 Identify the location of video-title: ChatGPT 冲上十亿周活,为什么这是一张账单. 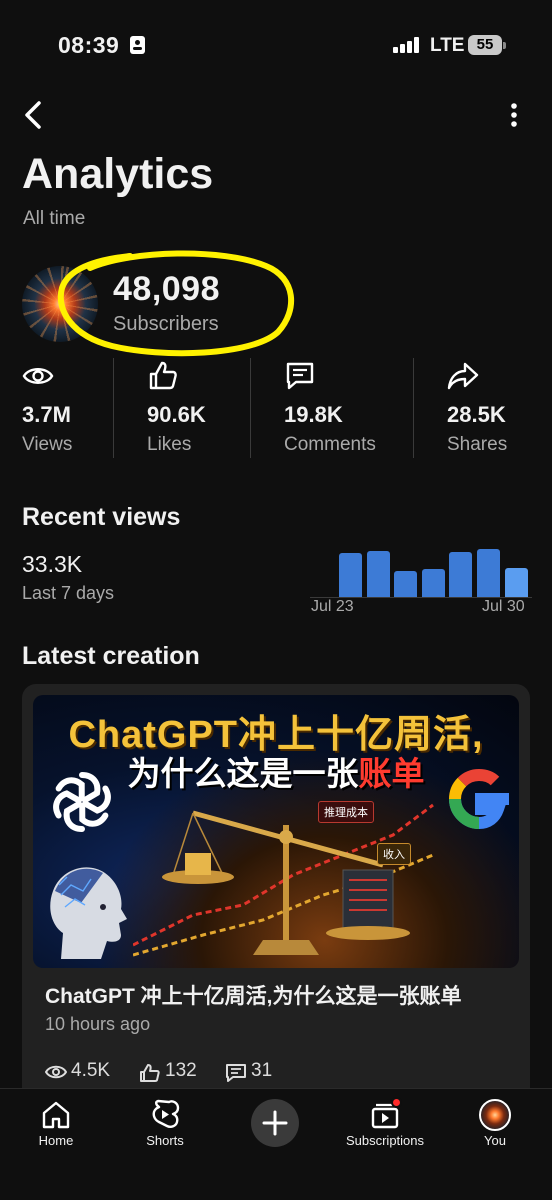
(275, 995).